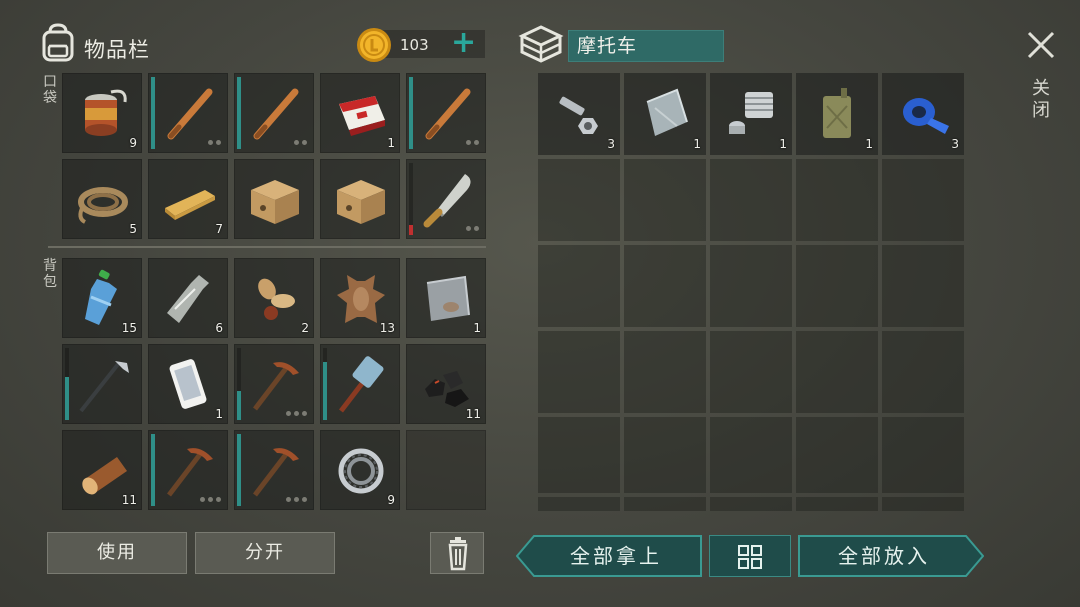 This screenshot has height=607, width=1080. I want to click on seeds-icon, so click(275, 299).